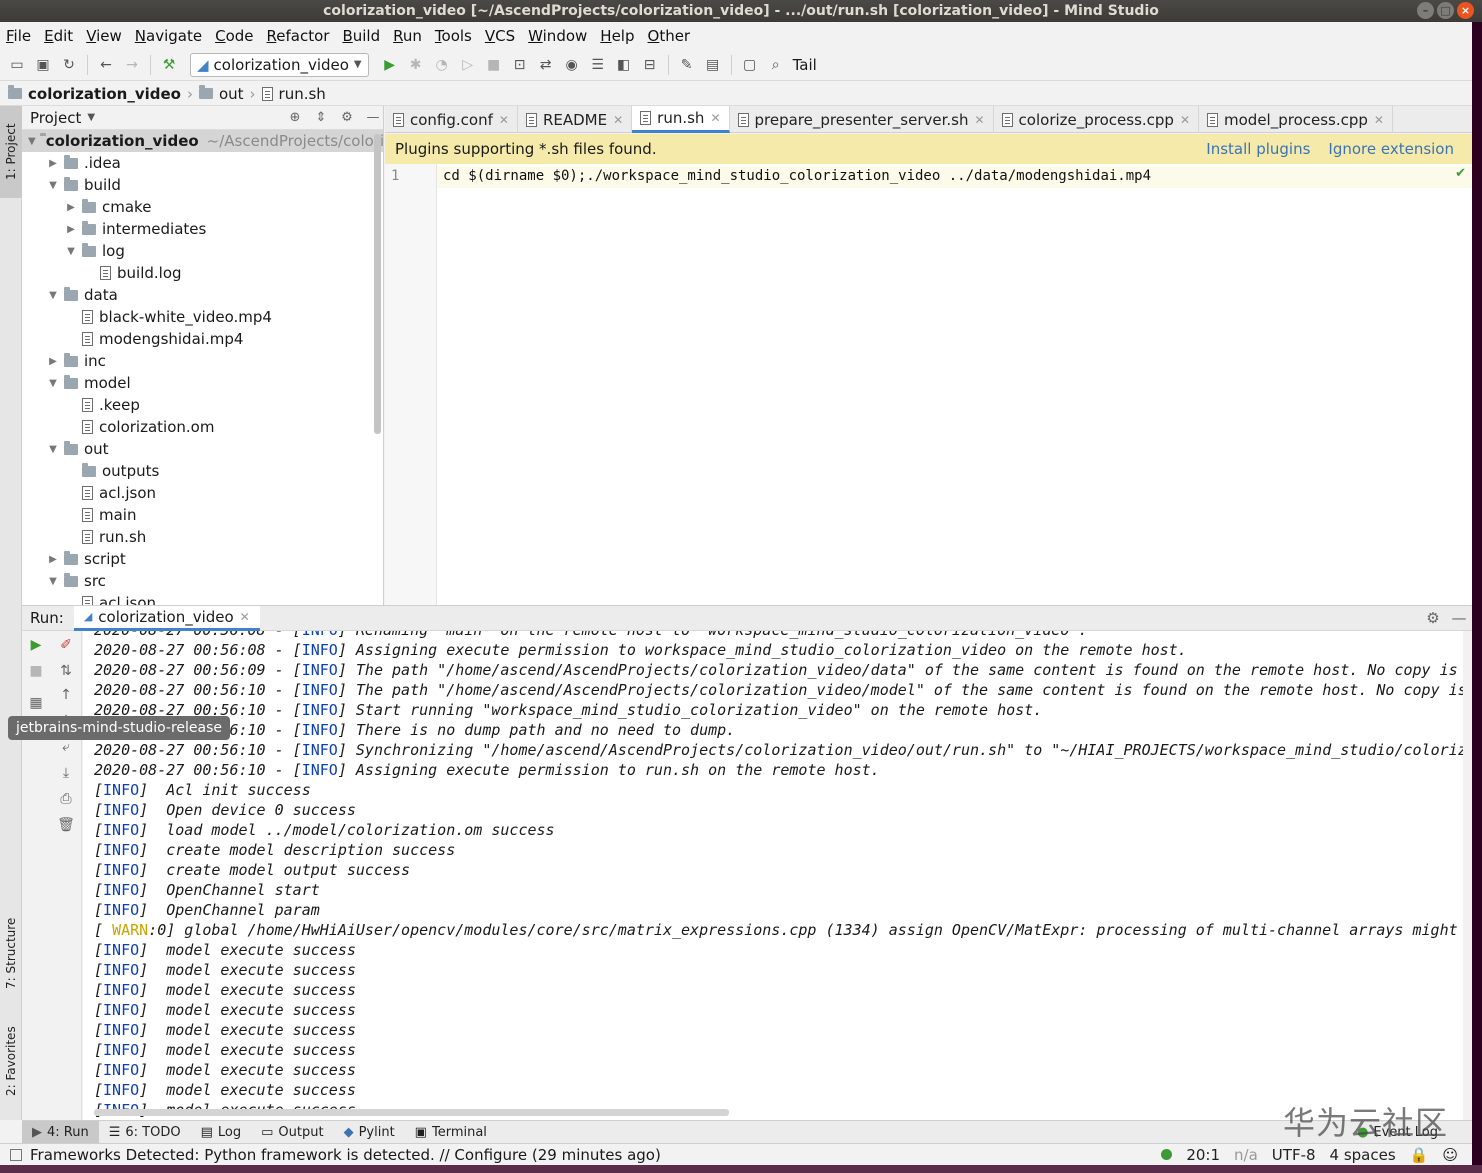  I want to click on terminal-tool-button: ▣ Terminal, so click(451, 1132).